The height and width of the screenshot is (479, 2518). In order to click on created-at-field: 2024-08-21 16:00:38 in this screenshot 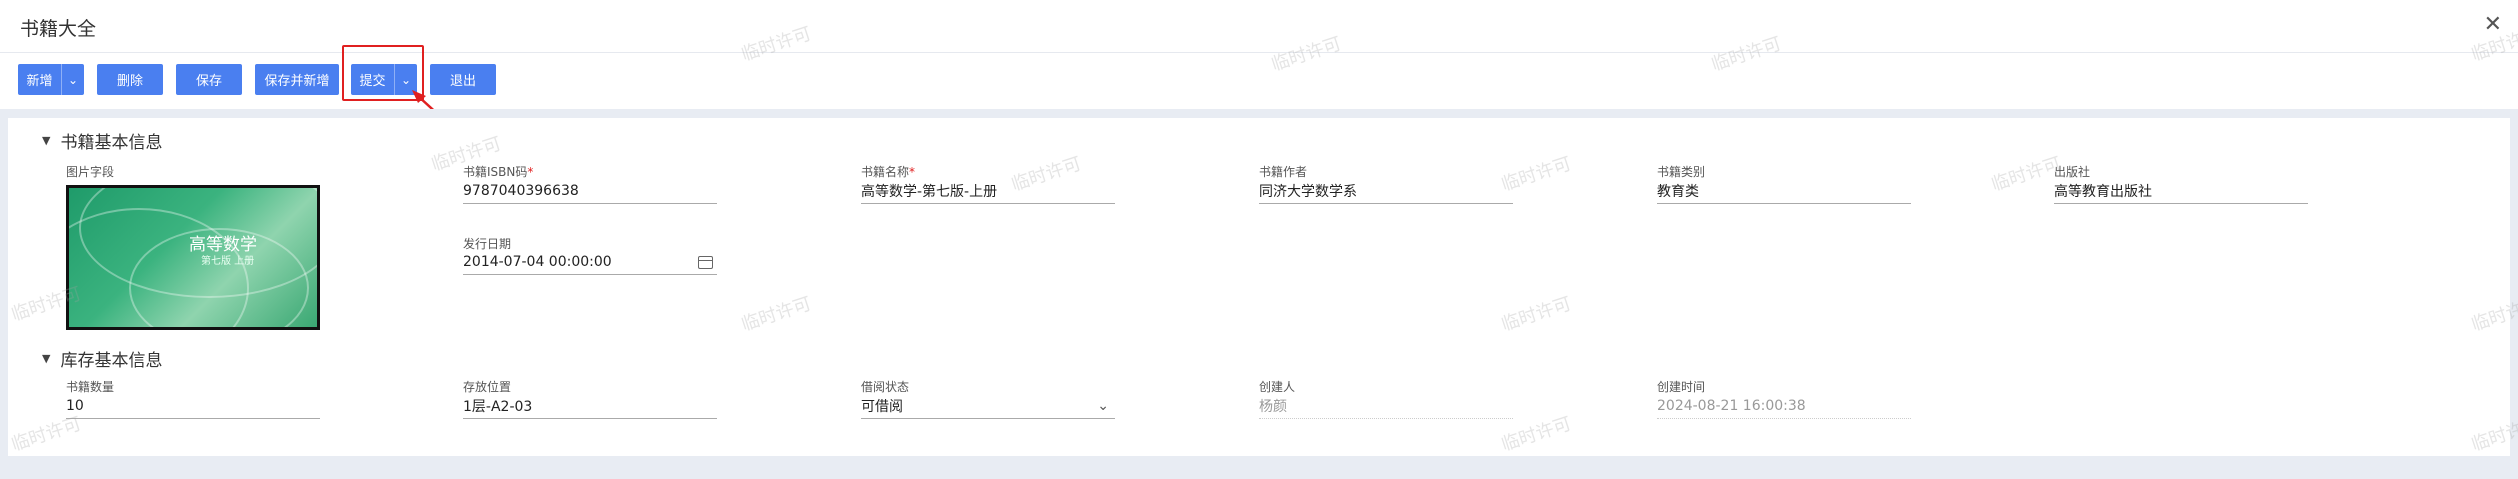, I will do `click(1784, 406)`.